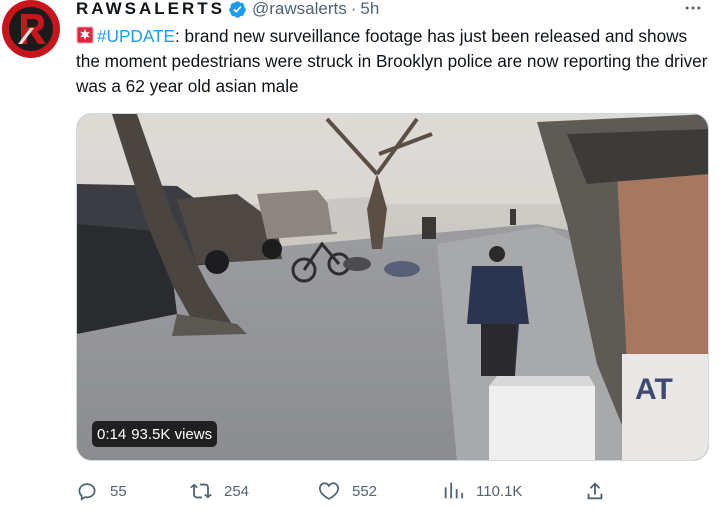 Image resolution: width=722 pixels, height=522 pixels. What do you see at coordinates (237, 491) in the screenshot?
I see `retweet-count: 254` at bounding box center [237, 491].